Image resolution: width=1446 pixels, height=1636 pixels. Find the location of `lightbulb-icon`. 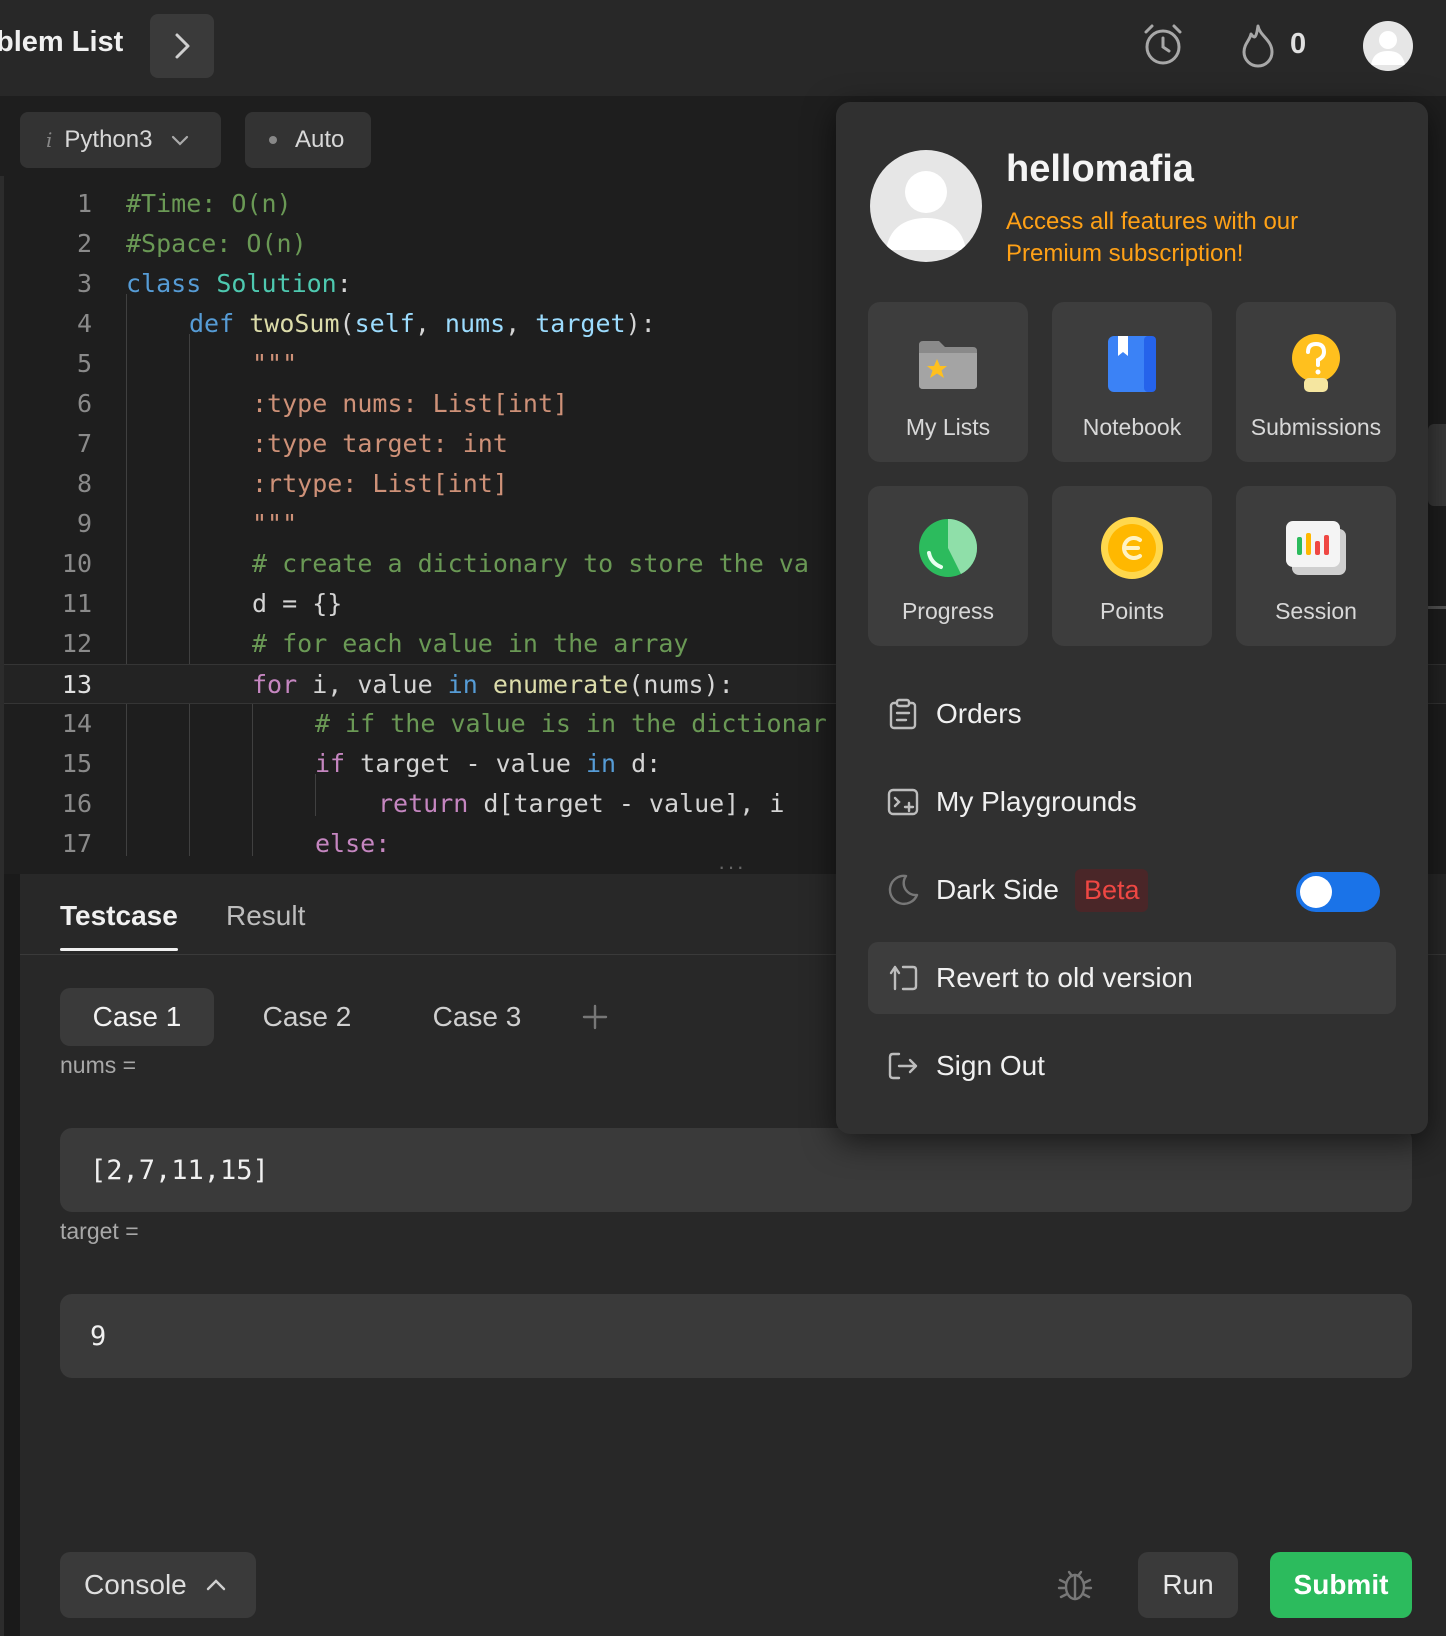

lightbulb-icon is located at coordinates (1316, 364).